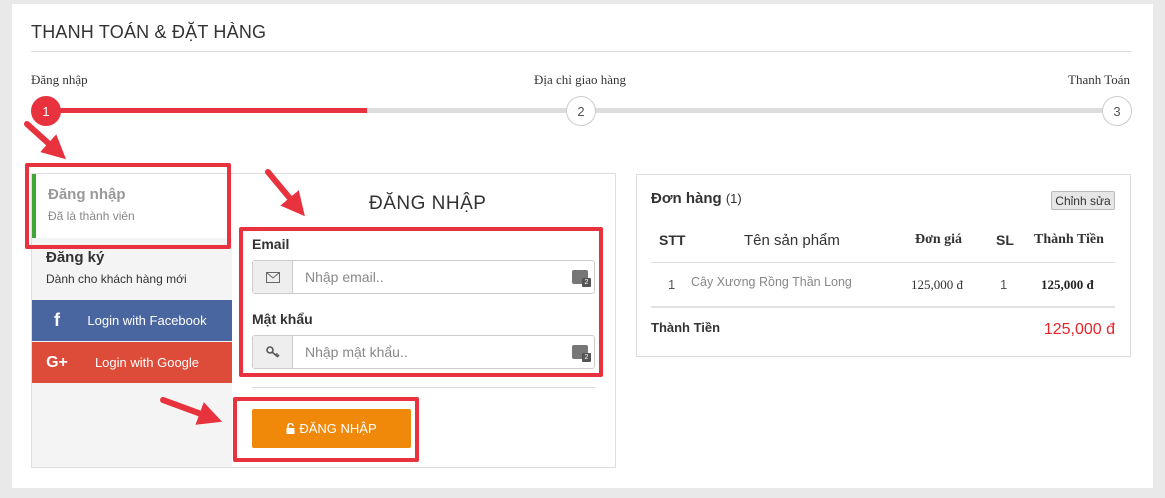 This screenshot has width=1165, height=498. Describe the element at coordinates (1069, 239) in the screenshot. I see `col-header-total: Thành Tiền` at that location.